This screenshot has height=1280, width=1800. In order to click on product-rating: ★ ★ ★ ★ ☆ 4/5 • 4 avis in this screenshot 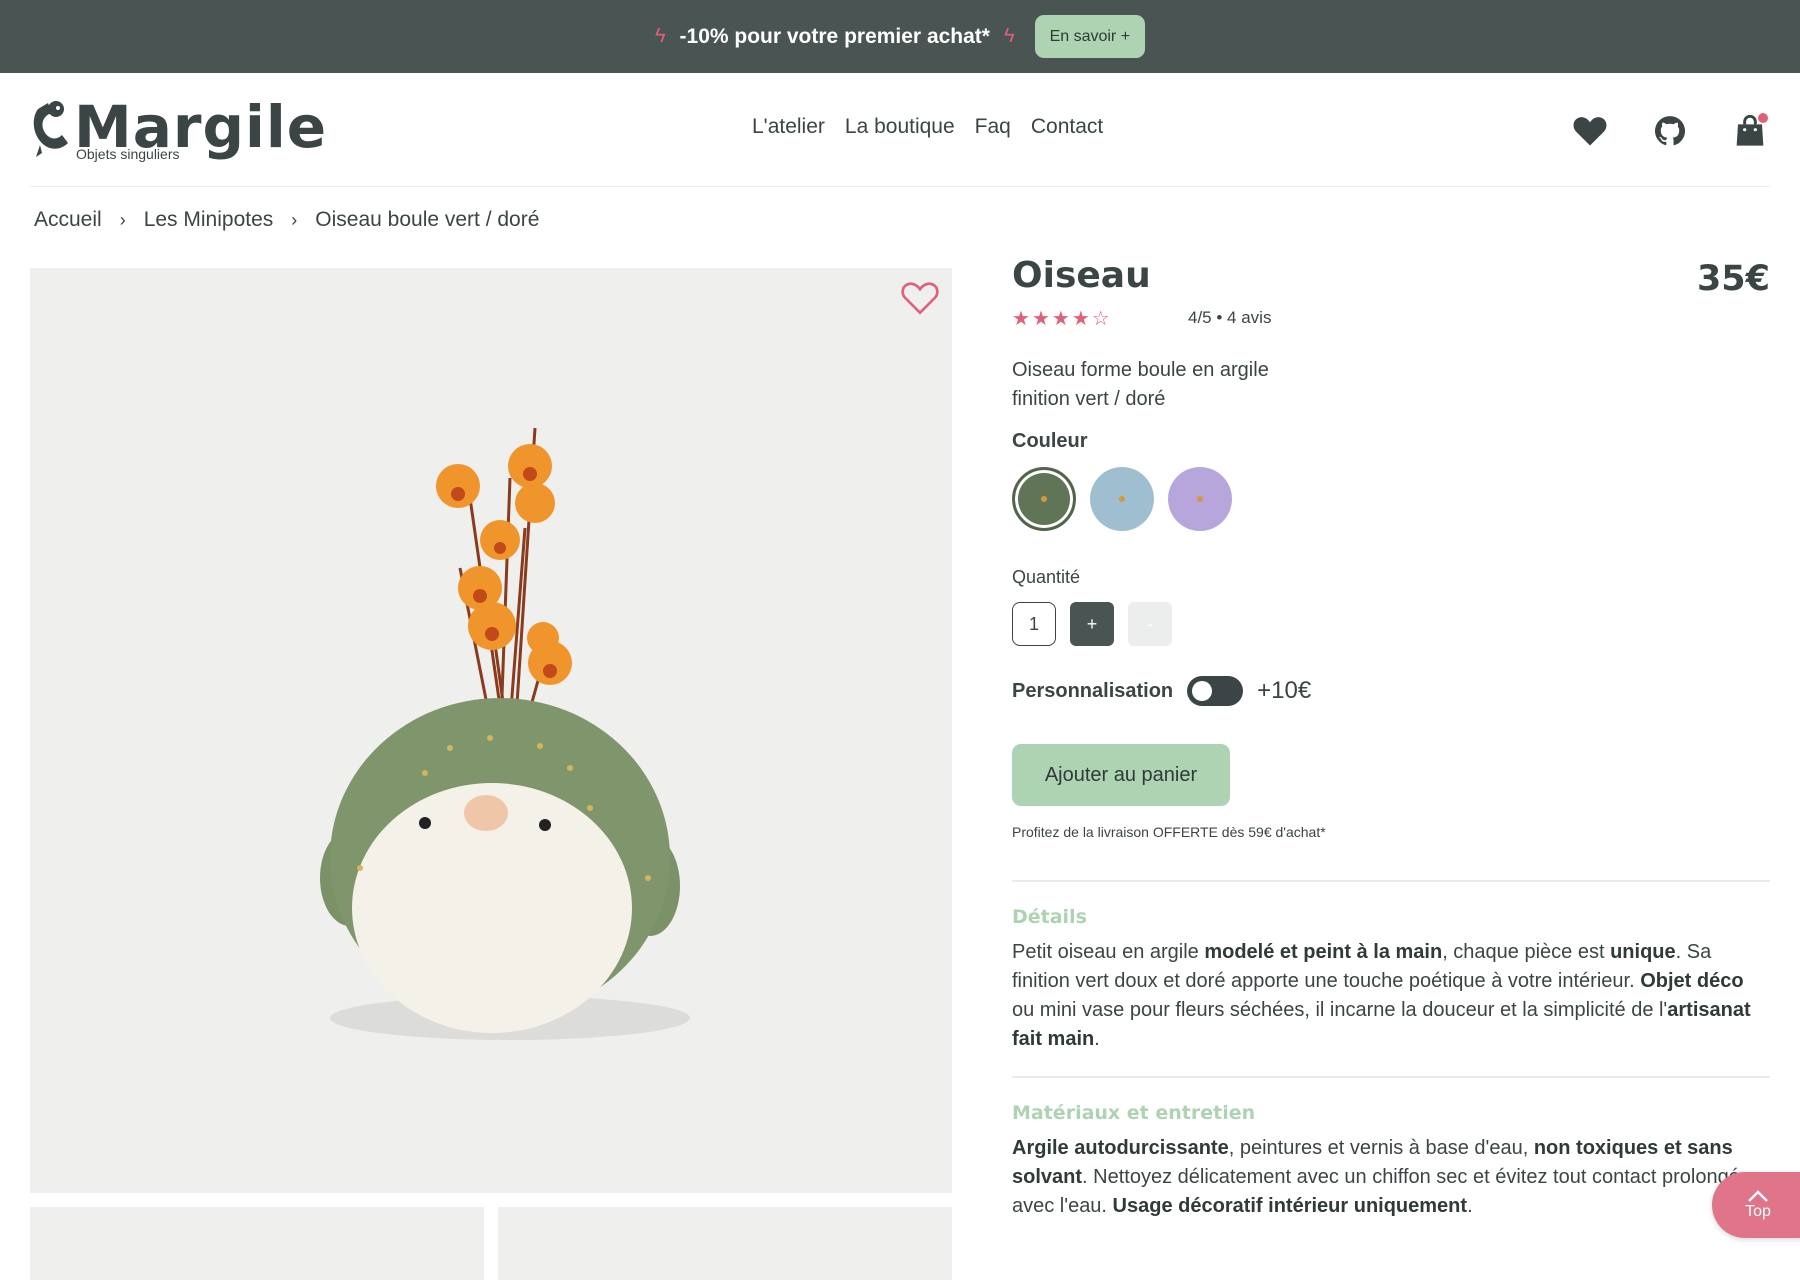, I will do `click(1391, 318)`.